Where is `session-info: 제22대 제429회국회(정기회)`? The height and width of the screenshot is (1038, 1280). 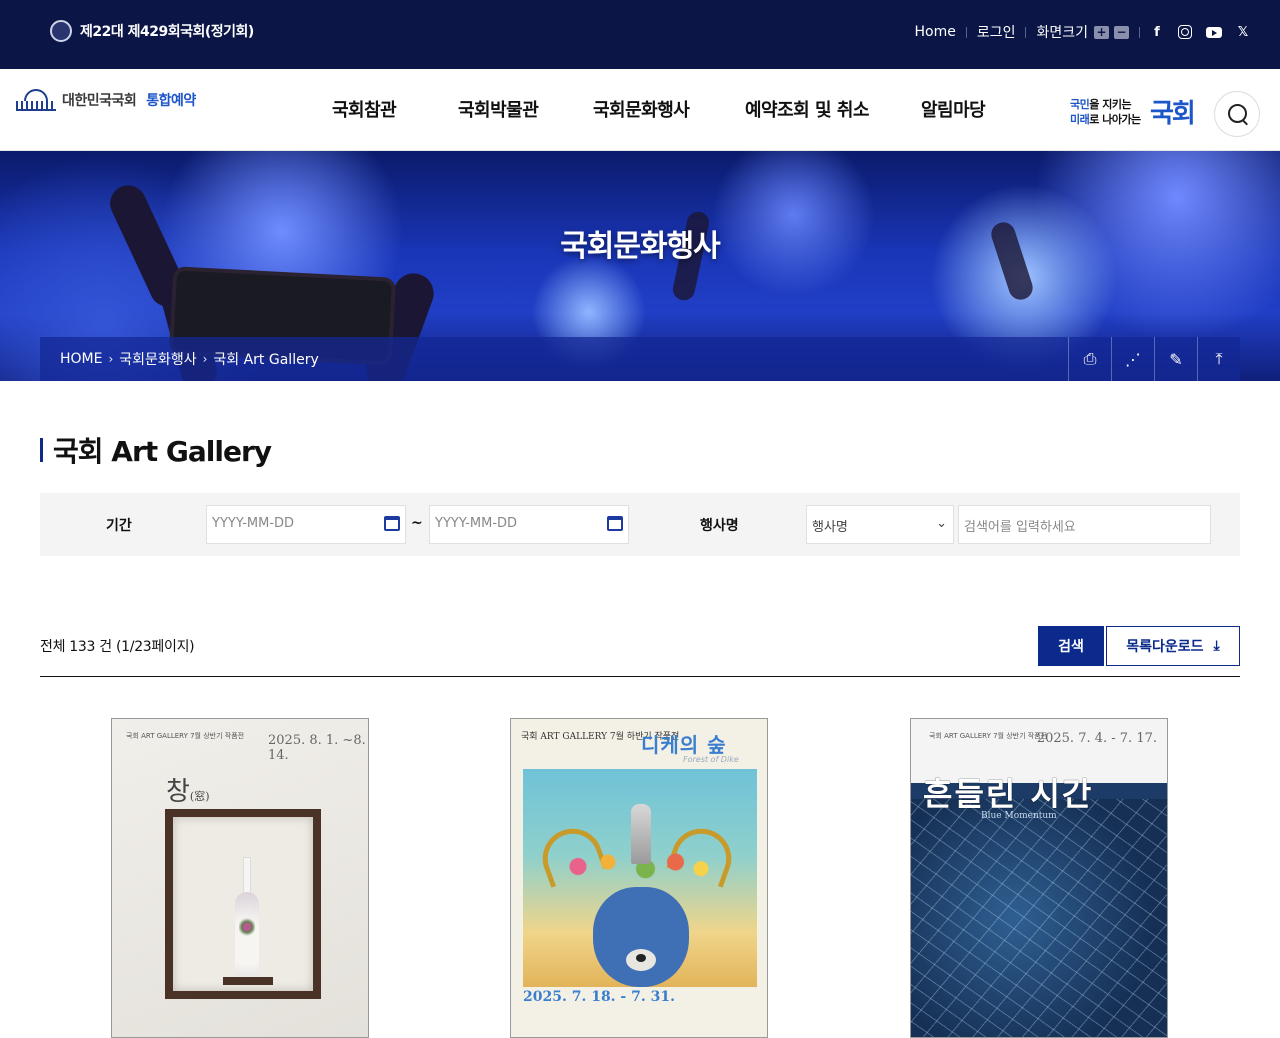 session-info: 제22대 제429회국회(정기회) is located at coordinates (152, 31).